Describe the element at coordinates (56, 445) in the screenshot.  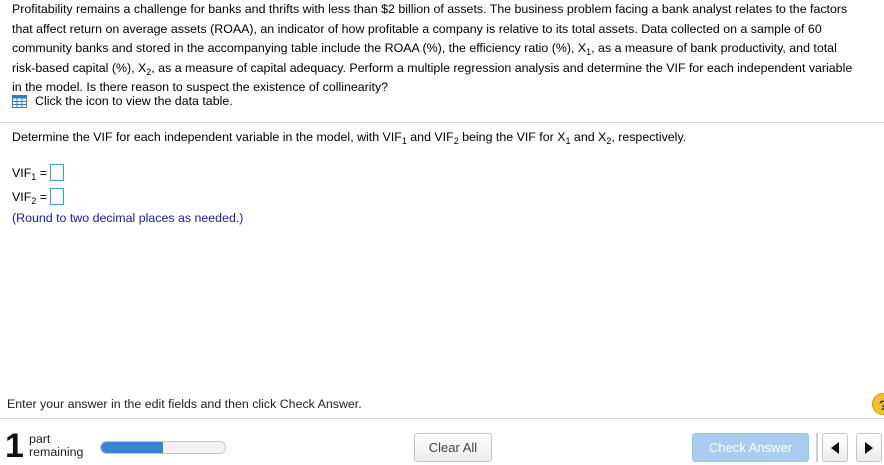
I see `parts-remaining-label: part remaining` at that location.